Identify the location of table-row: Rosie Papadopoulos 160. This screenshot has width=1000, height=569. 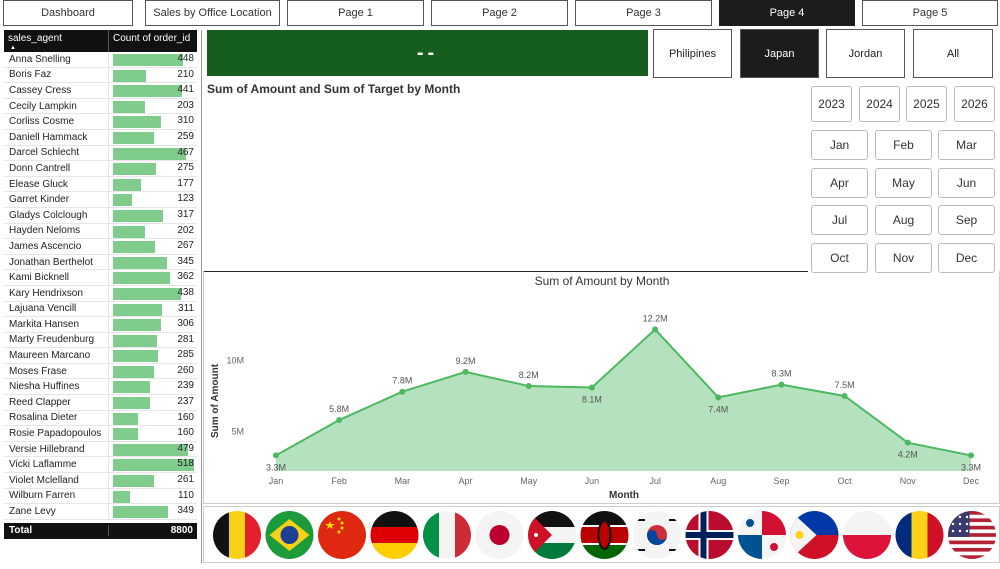
(100, 434).